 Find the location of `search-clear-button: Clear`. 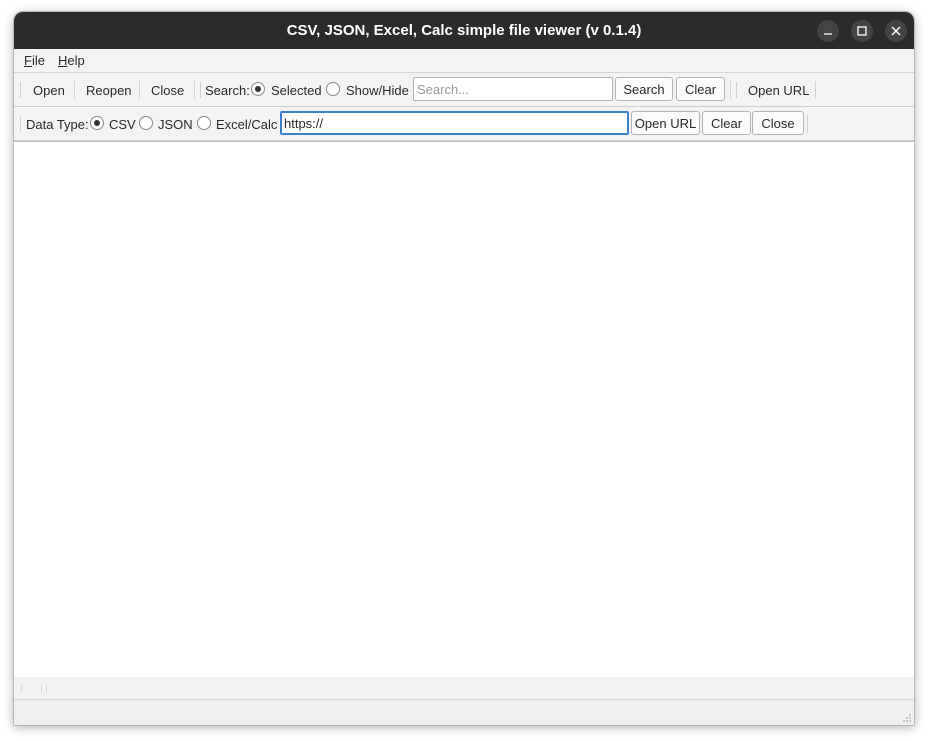

search-clear-button: Clear is located at coordinates (700, 89).